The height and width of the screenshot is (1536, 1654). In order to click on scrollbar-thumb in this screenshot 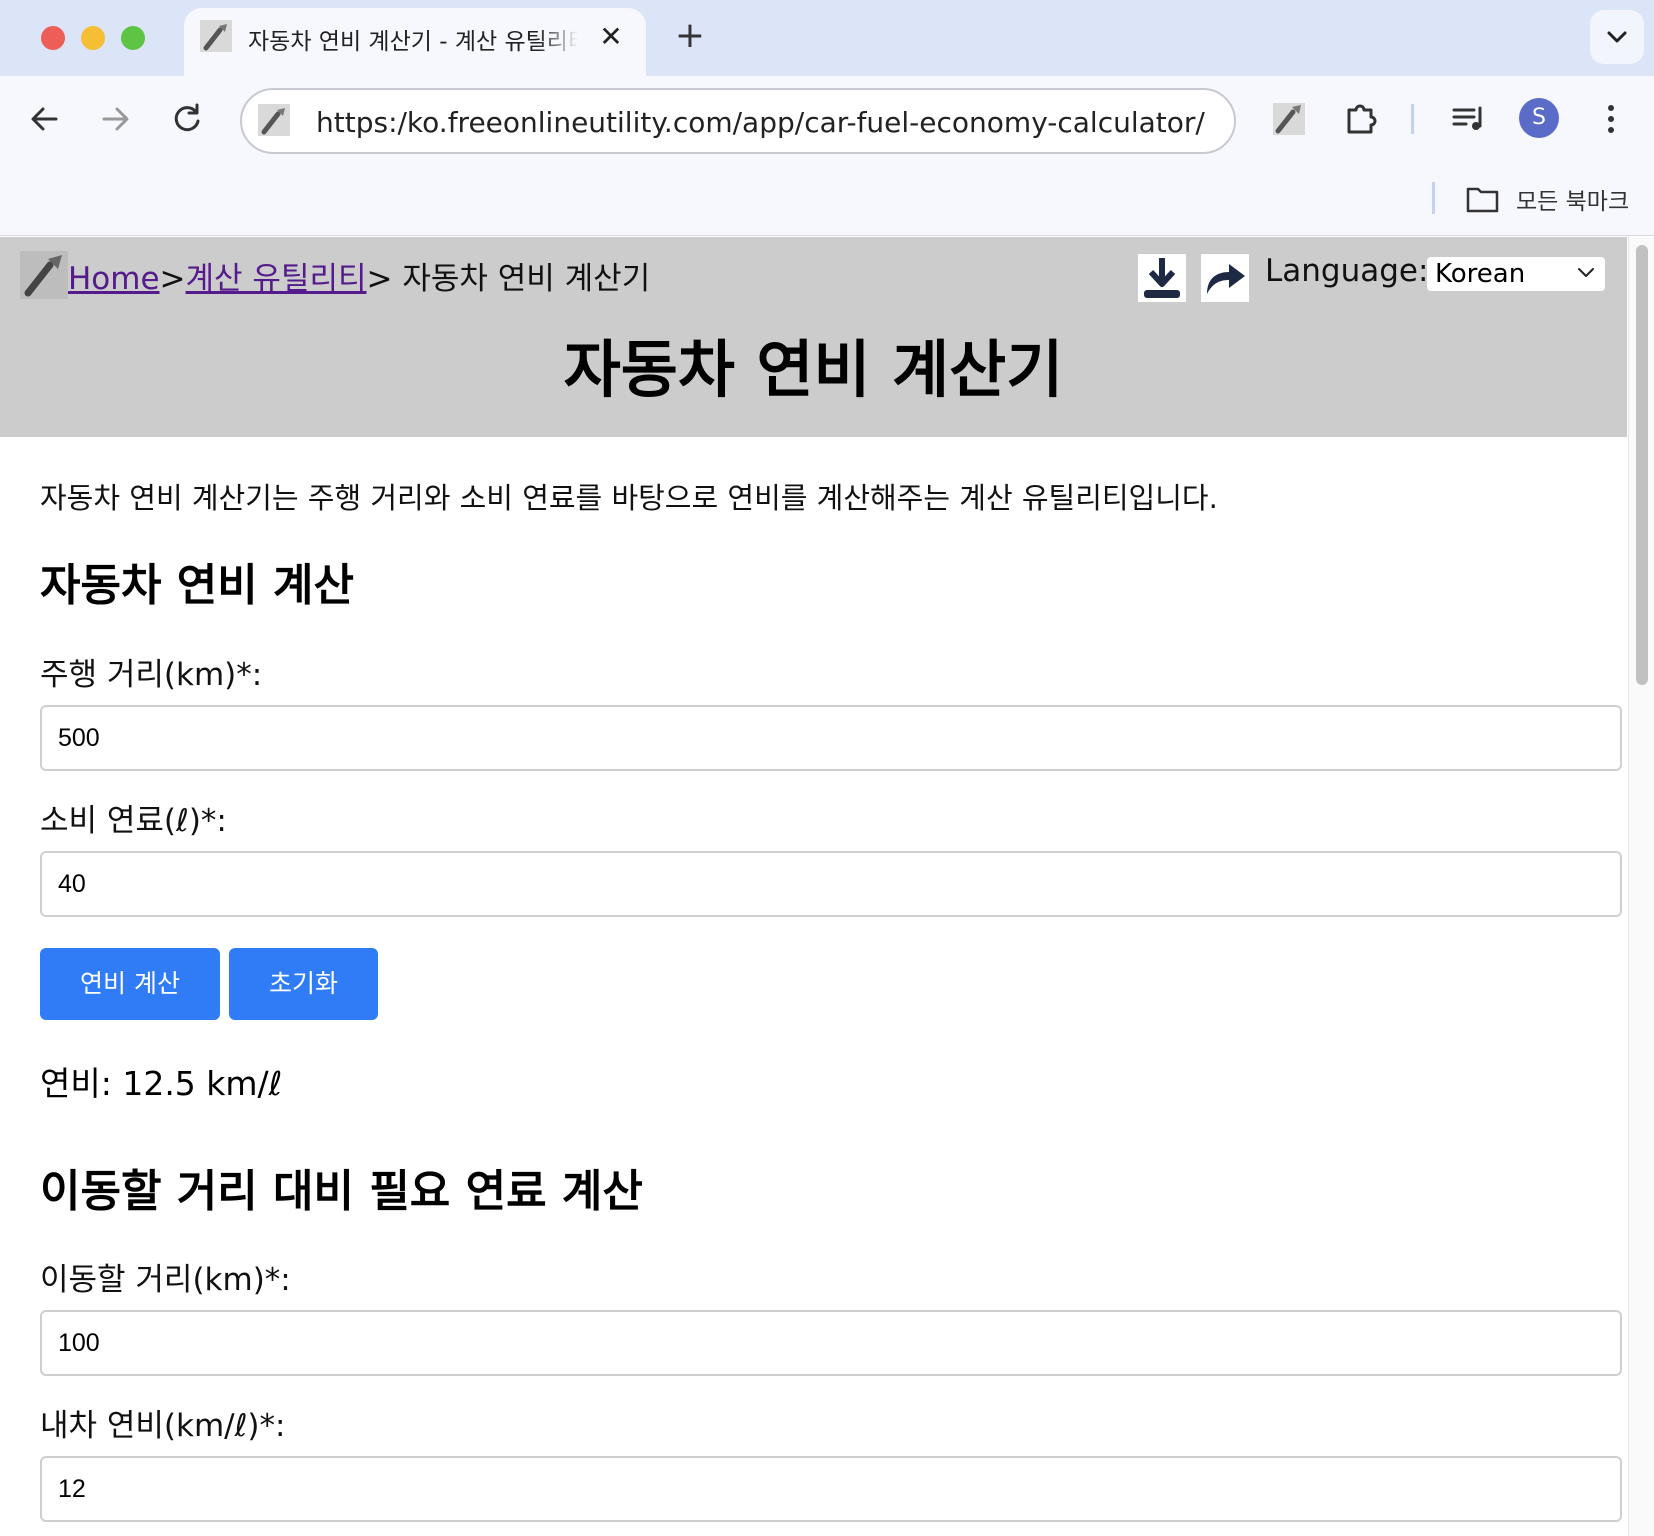, I will do `click(1642, 465)`.